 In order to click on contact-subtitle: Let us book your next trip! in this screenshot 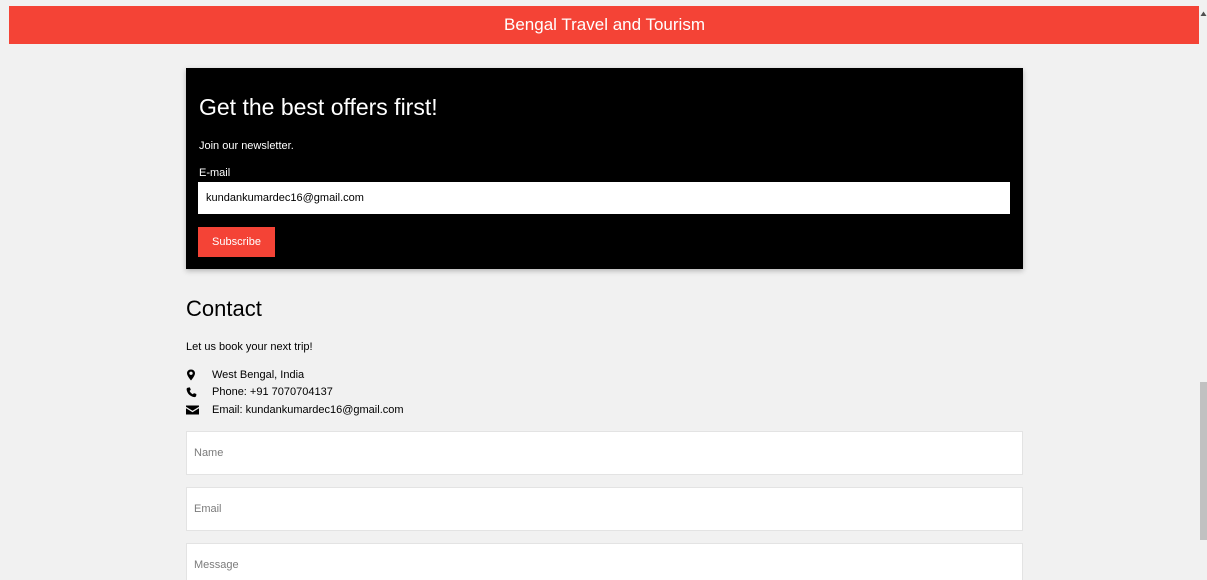, I will do `click(249, 347)`.